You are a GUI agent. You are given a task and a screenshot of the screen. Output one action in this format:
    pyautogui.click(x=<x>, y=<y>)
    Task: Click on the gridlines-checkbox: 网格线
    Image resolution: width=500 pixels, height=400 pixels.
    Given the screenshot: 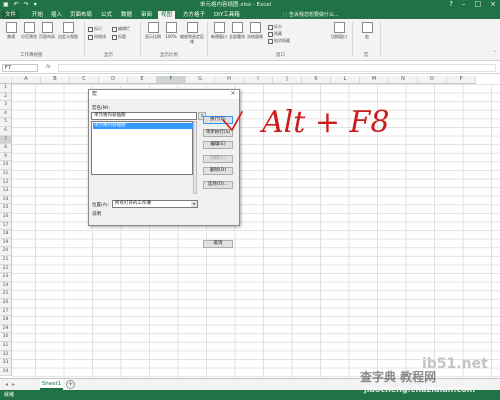 What is the action you would take?
    pyautogui.click(x=97, y=37)
    